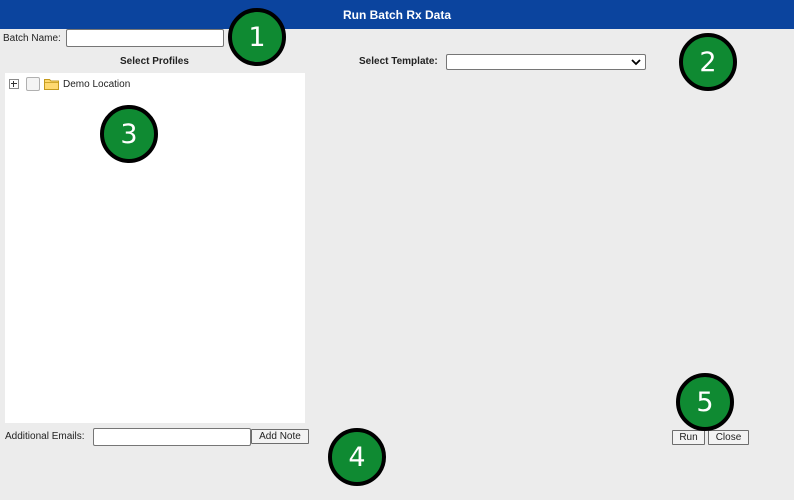  What do you see at coordinates (688, 437) in the screenshot?
I see `run-button: Run` at bounding box center [688, 437].